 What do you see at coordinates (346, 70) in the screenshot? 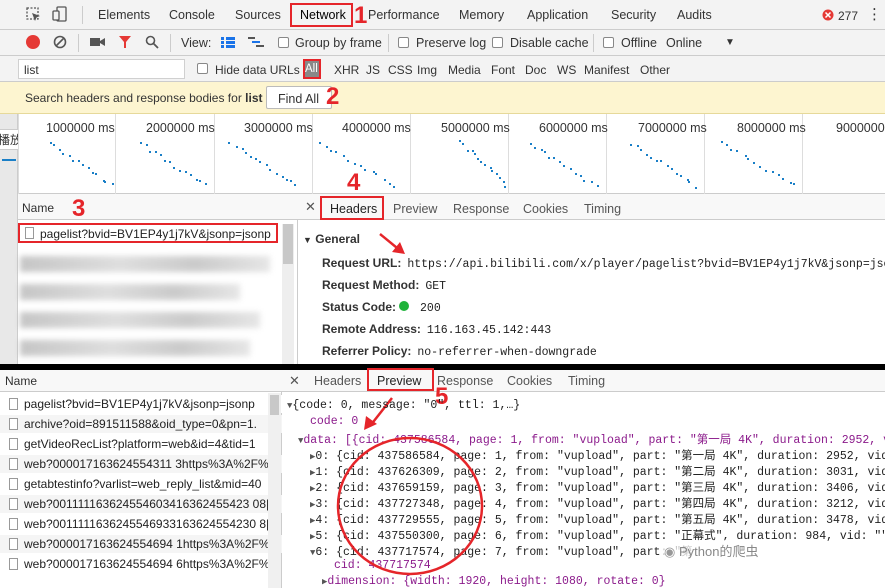
I see `filter-type-xhr: XHR` at bounding box center [346, 70].